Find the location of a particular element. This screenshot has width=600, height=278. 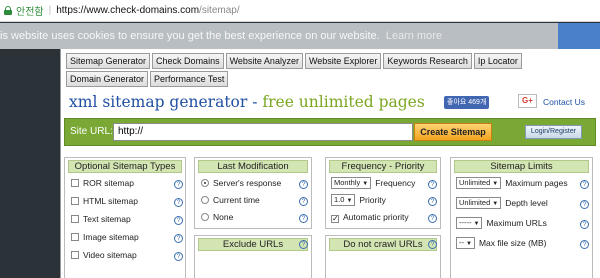

image-checkbox is located at coordinates (75, 237).